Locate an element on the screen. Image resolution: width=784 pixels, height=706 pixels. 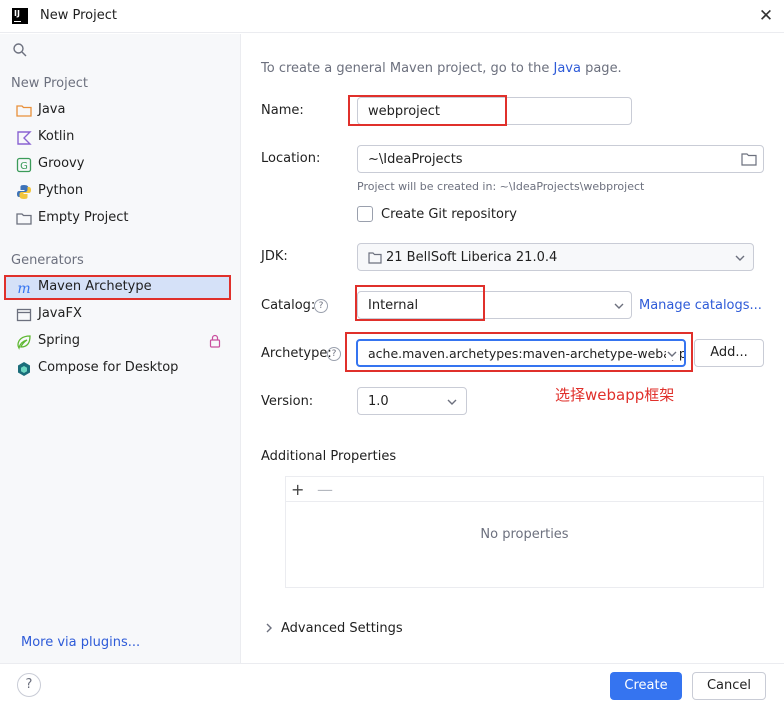
sidebar-item-label: Empty Project is located at coordinates (83, 217).